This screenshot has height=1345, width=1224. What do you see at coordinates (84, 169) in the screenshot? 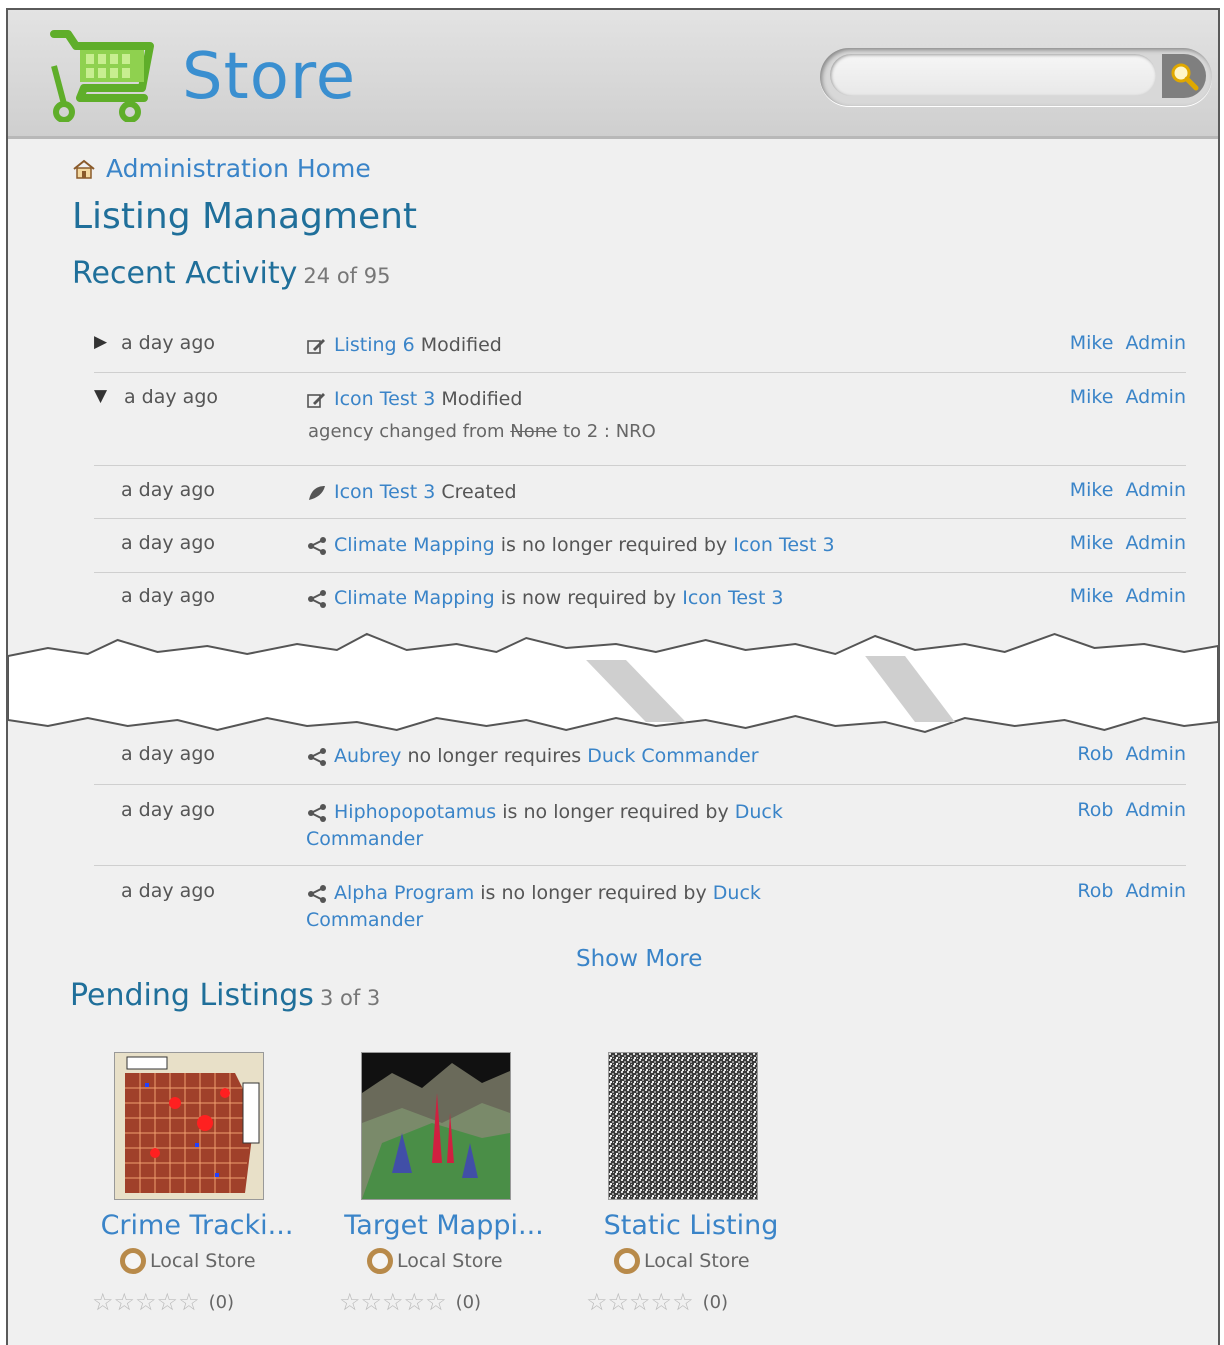
I see `home-icon` at bounding box center [84, 169].